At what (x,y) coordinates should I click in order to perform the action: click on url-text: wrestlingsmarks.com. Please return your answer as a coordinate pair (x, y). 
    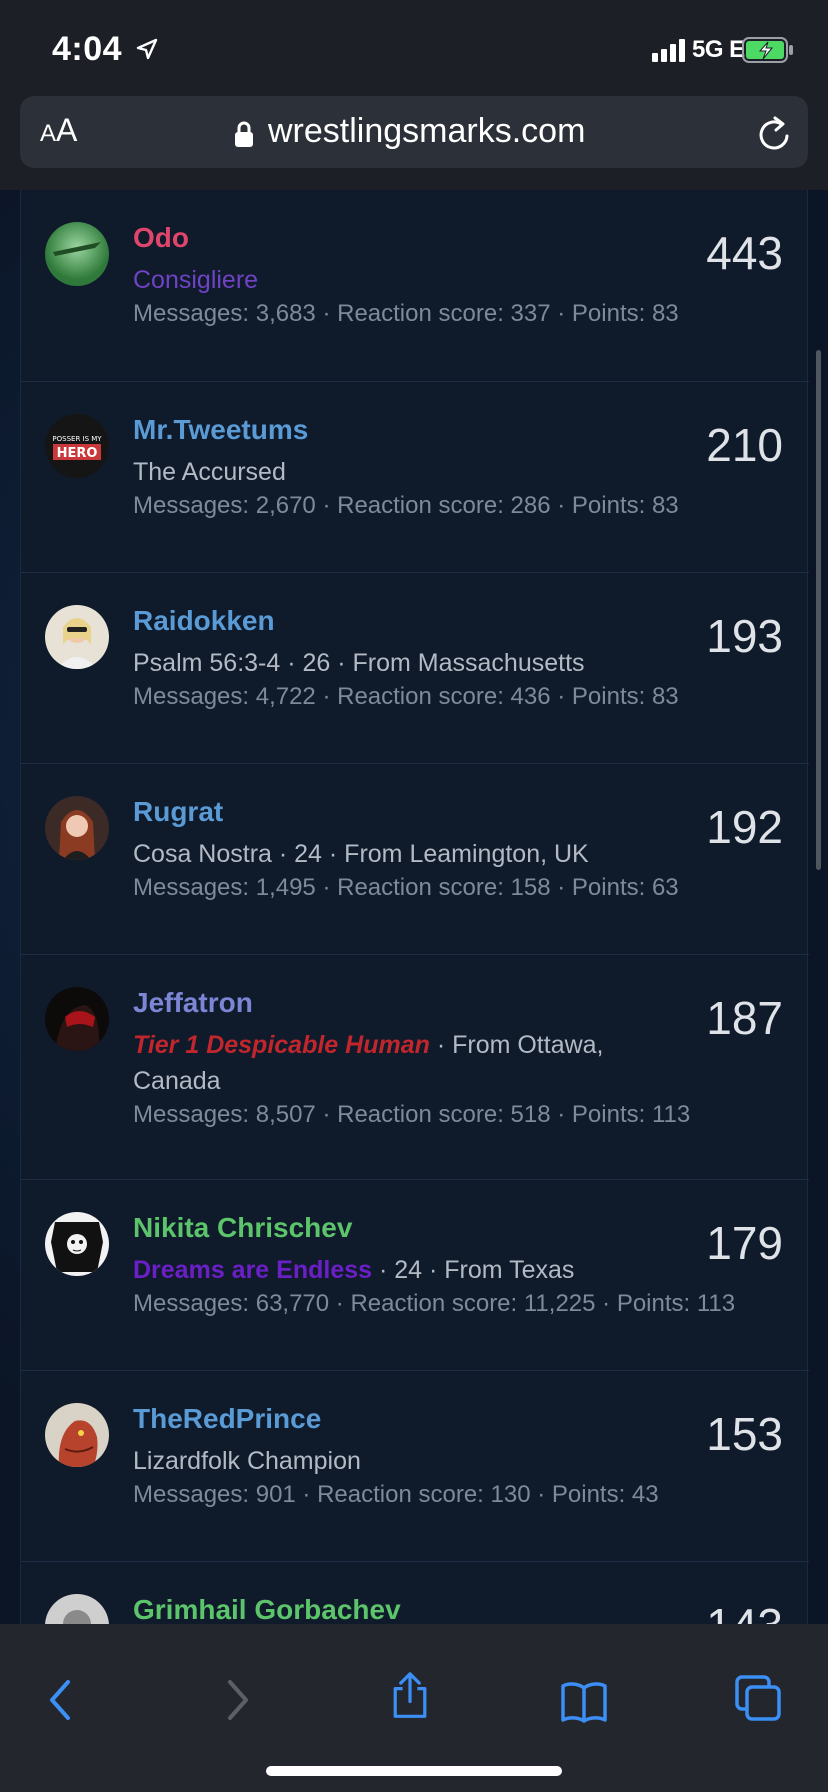
    Looking at the image, I should click on (426, 131).